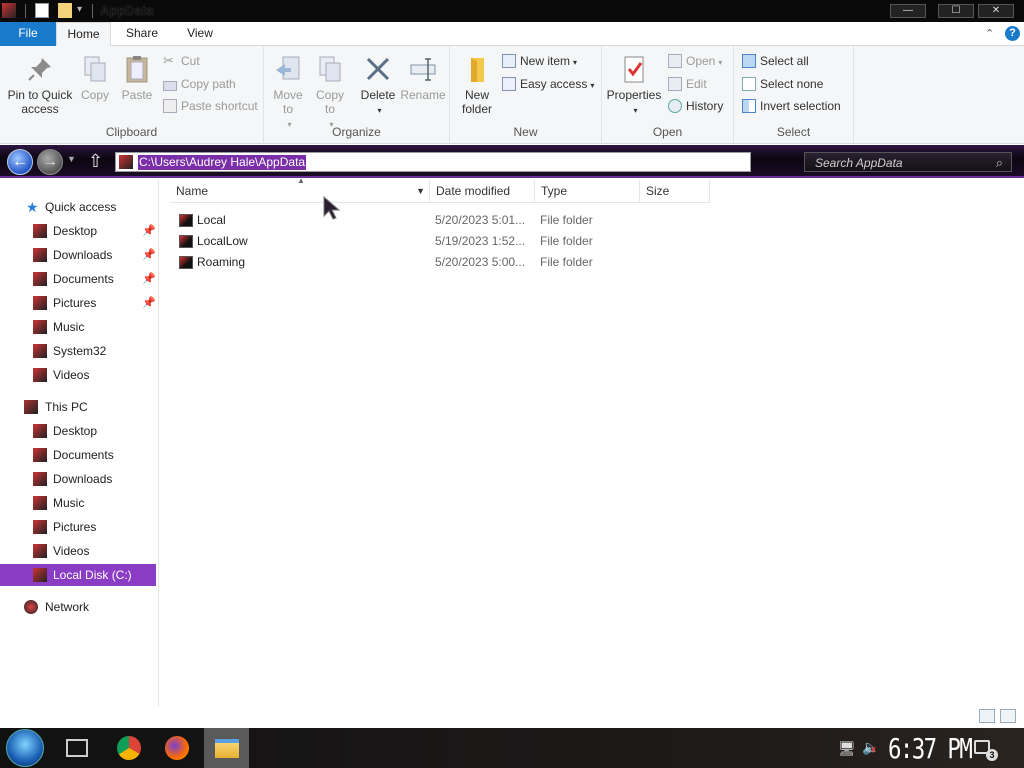 Image resolution: width=1024 pixels, height=768 pixels. What do you see at coordinates (775, 61) in the screenshot?
I see `select-all-button: Select all` at bounding box center [775, 61].